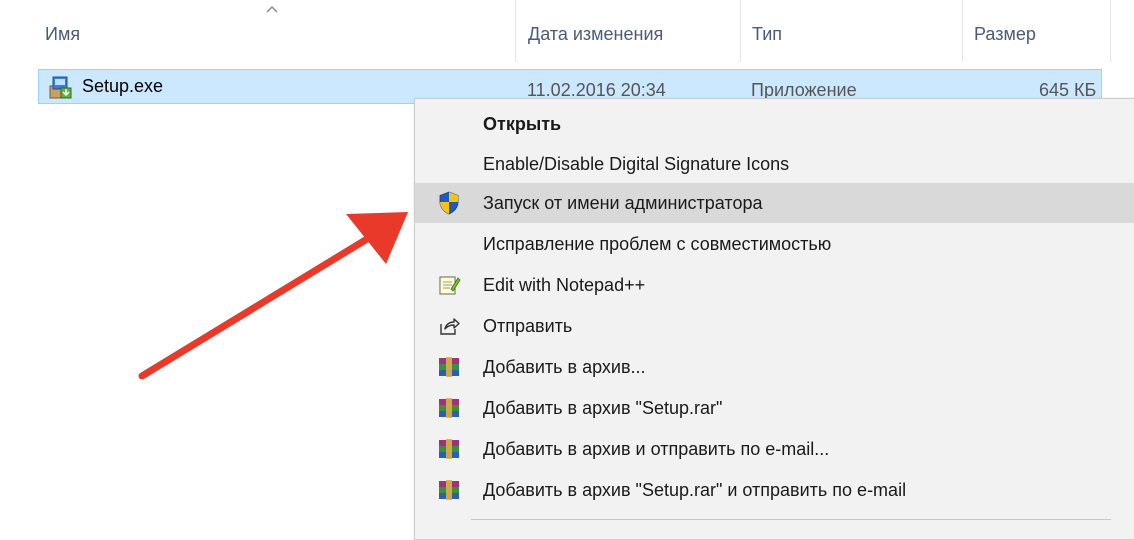 The image size is (1134, 540). What do you see at coordinates (123, 86) in the screenshot?
I see `file-name: Setup.exe` at bounding box center [123, 86].